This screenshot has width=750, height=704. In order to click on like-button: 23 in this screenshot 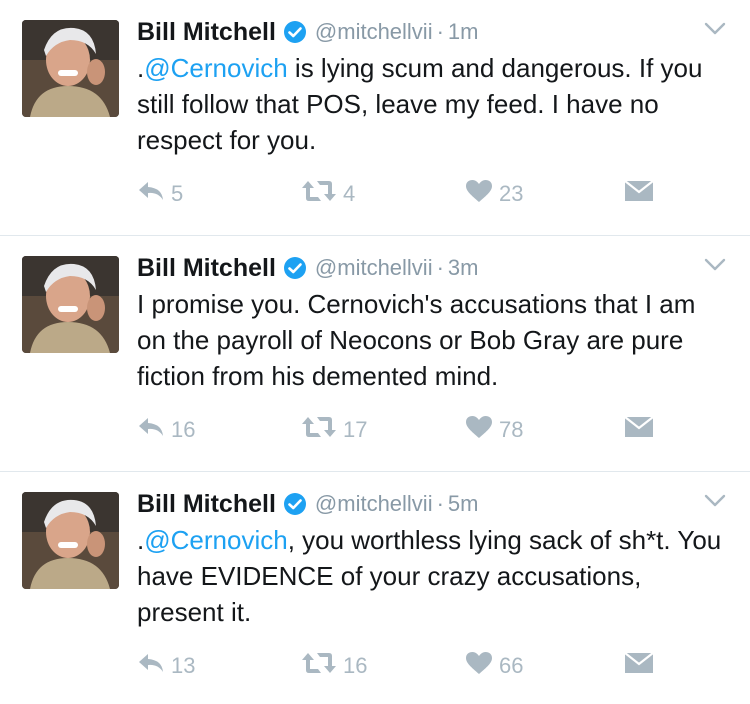, I will do `click(494, 194)`.